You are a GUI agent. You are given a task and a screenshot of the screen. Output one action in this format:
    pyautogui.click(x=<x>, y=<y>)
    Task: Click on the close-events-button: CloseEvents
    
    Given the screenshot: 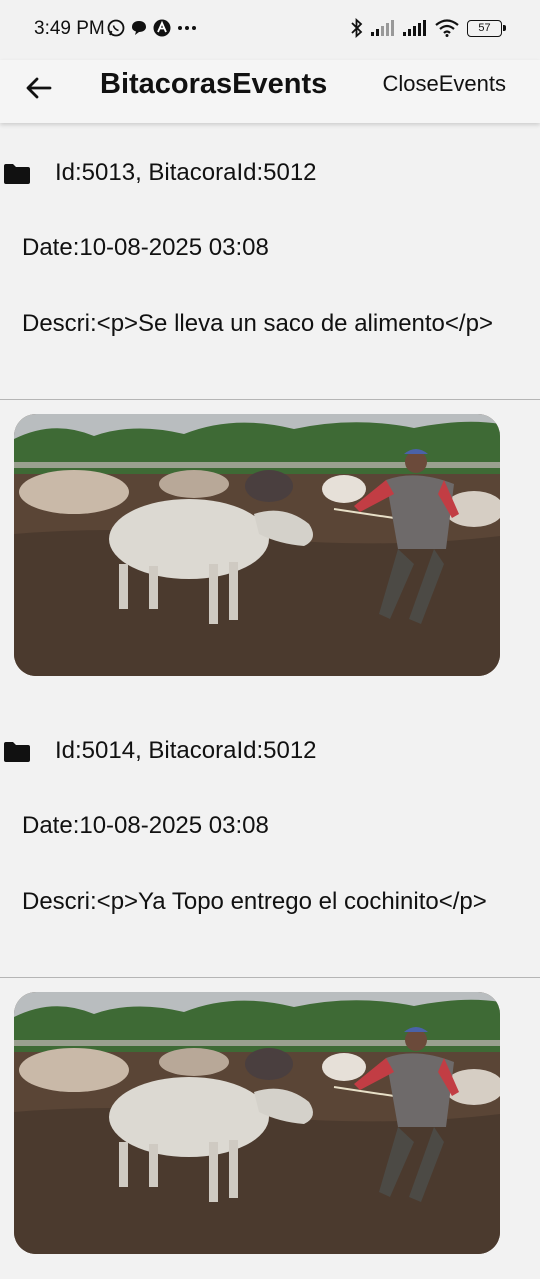 What is the action you would take?
    pyautogui.click(x=444, y=84)
    